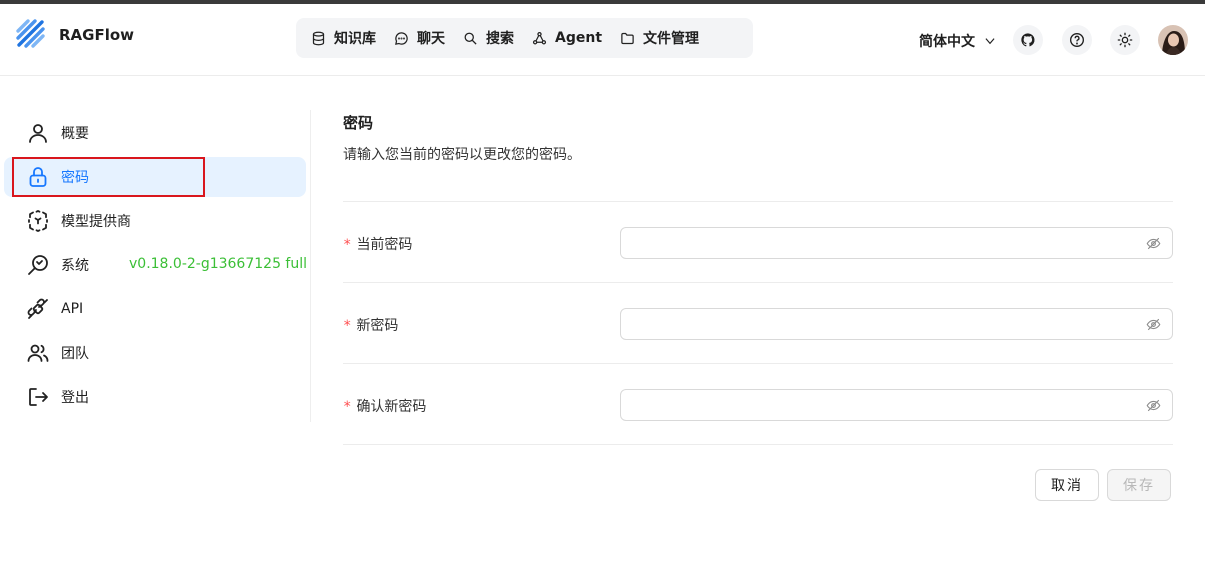 The image size is (1205, 561). Describe the element at coordinates (38, 353) in the screenshot. I see `team-icon` at that location.